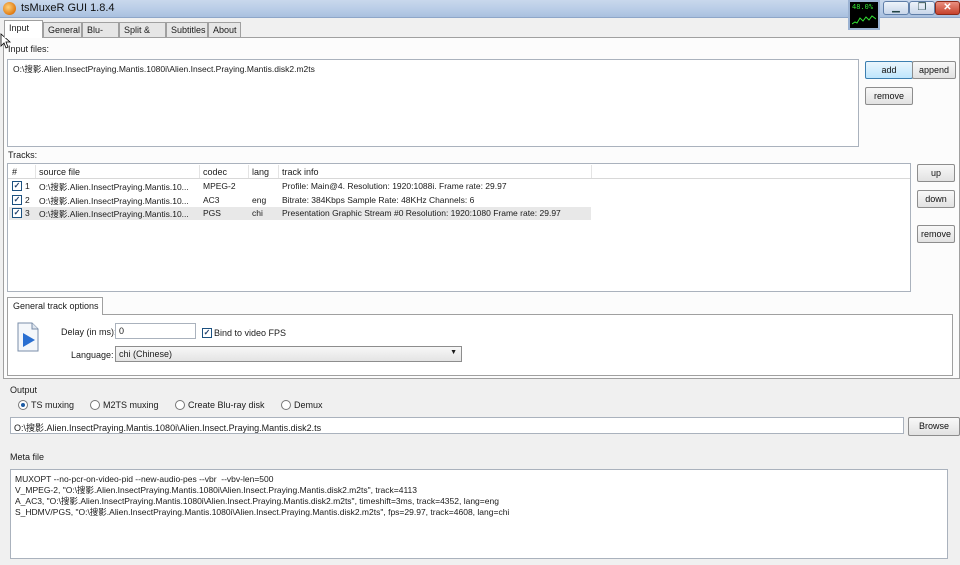 The height and width of the screenshot is (565, 960). I want to click on track-up-button: up, so click(936, 173).